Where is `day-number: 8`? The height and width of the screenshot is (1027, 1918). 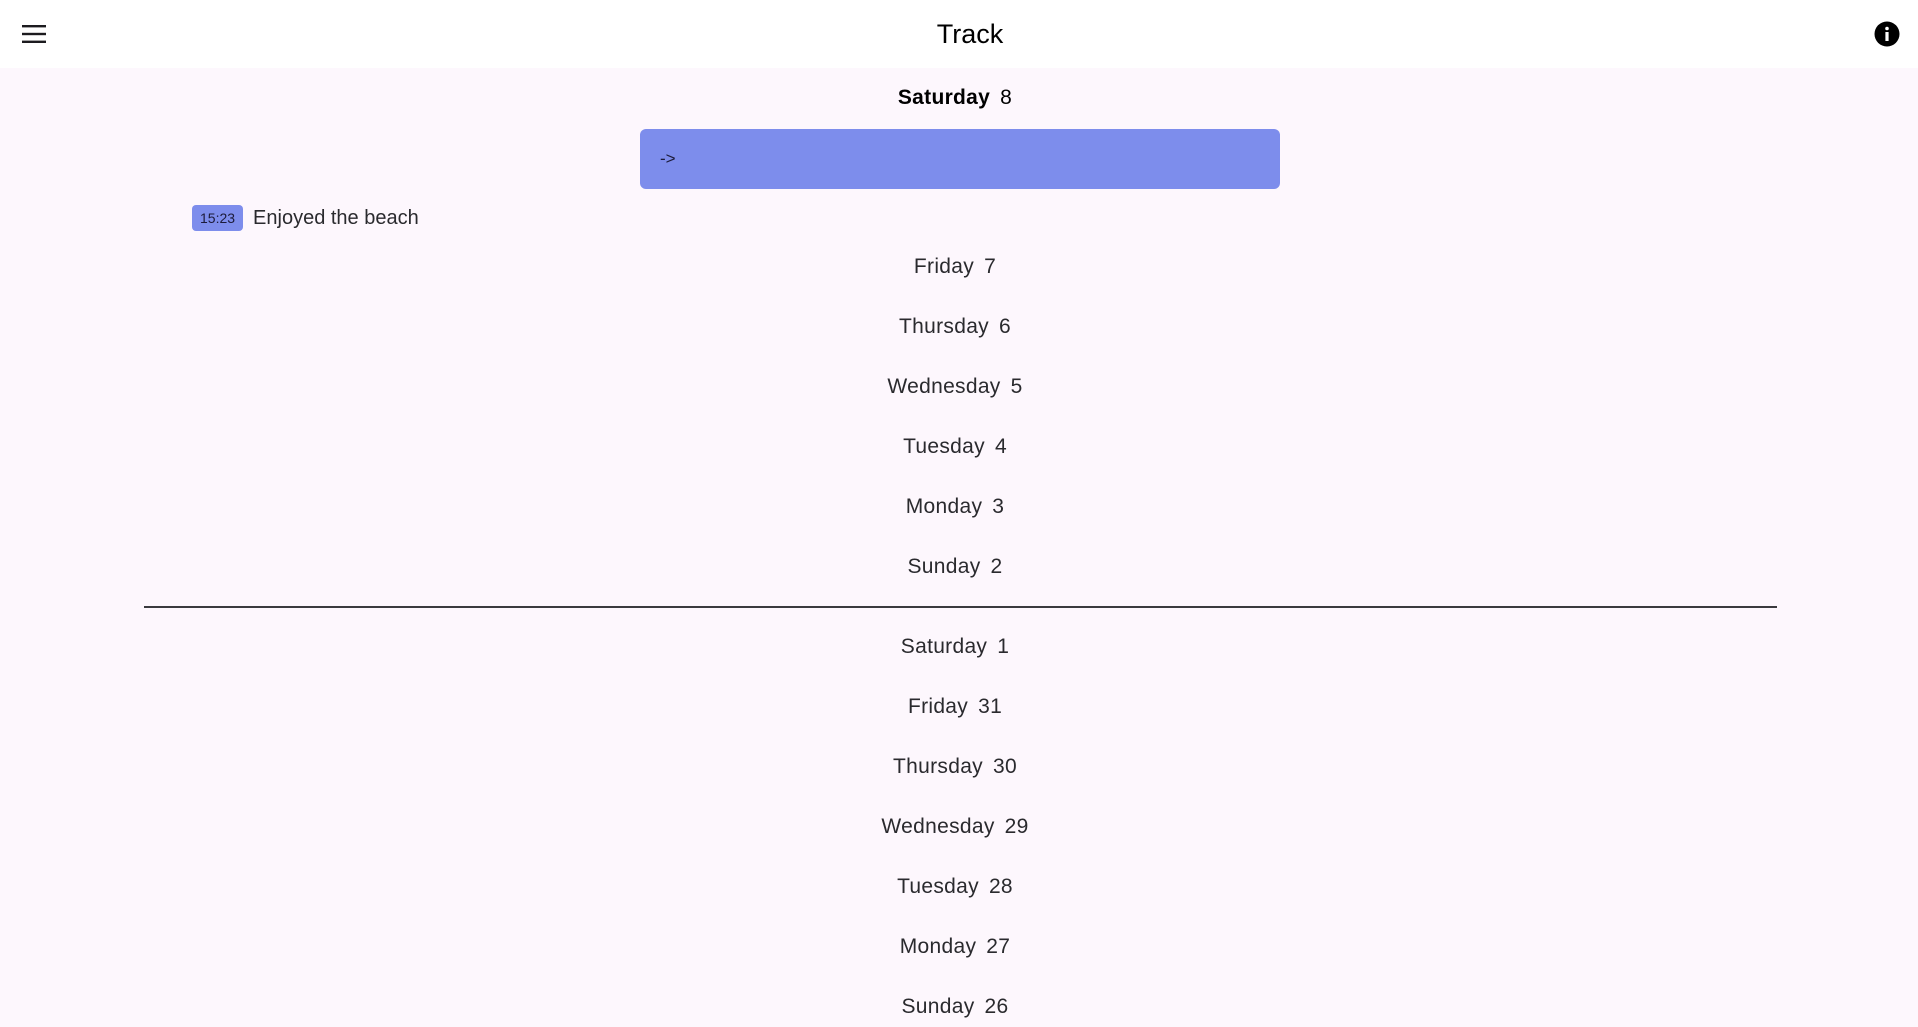
day-number: 8 is located at coordinates (1006, 97).